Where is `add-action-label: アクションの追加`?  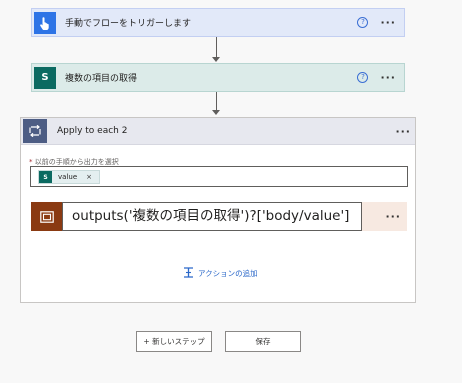
add-action-label: アクションの追加 is located at coordinates (228, 273).